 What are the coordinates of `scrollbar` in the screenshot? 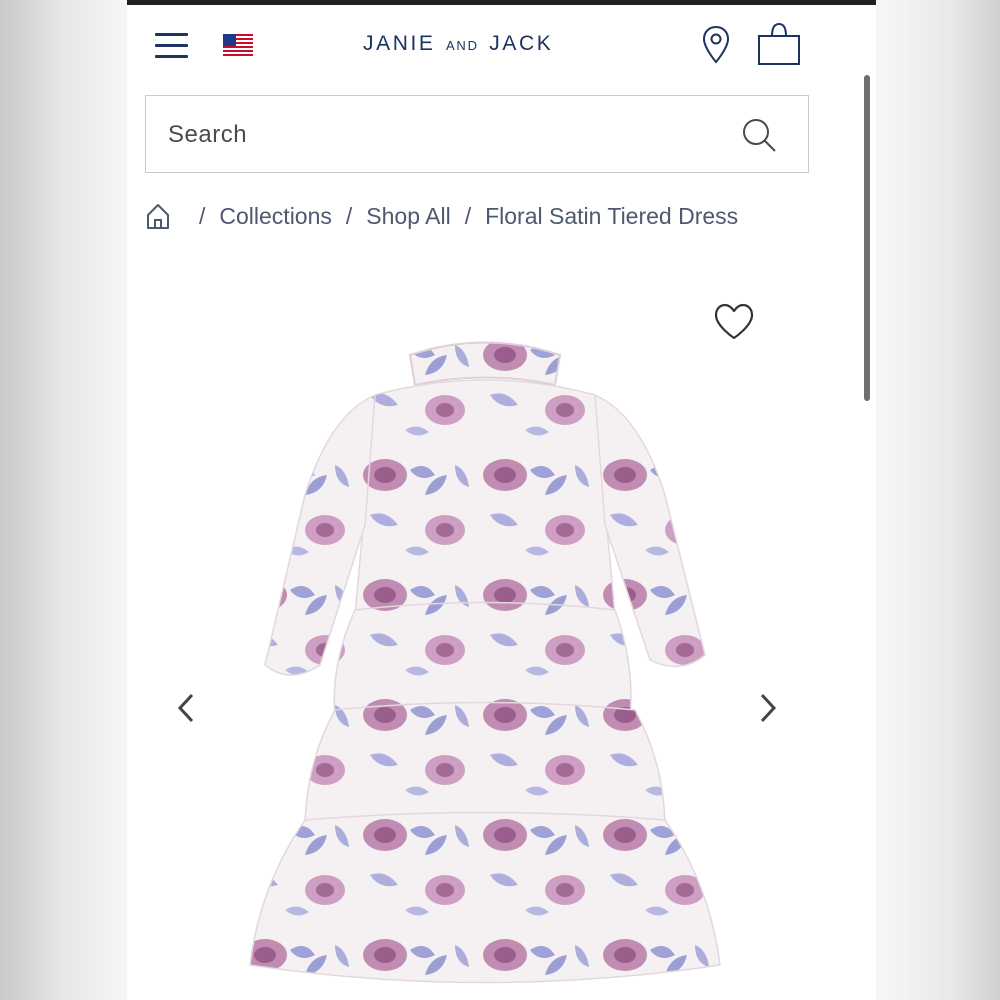 It's located at (867, 238).